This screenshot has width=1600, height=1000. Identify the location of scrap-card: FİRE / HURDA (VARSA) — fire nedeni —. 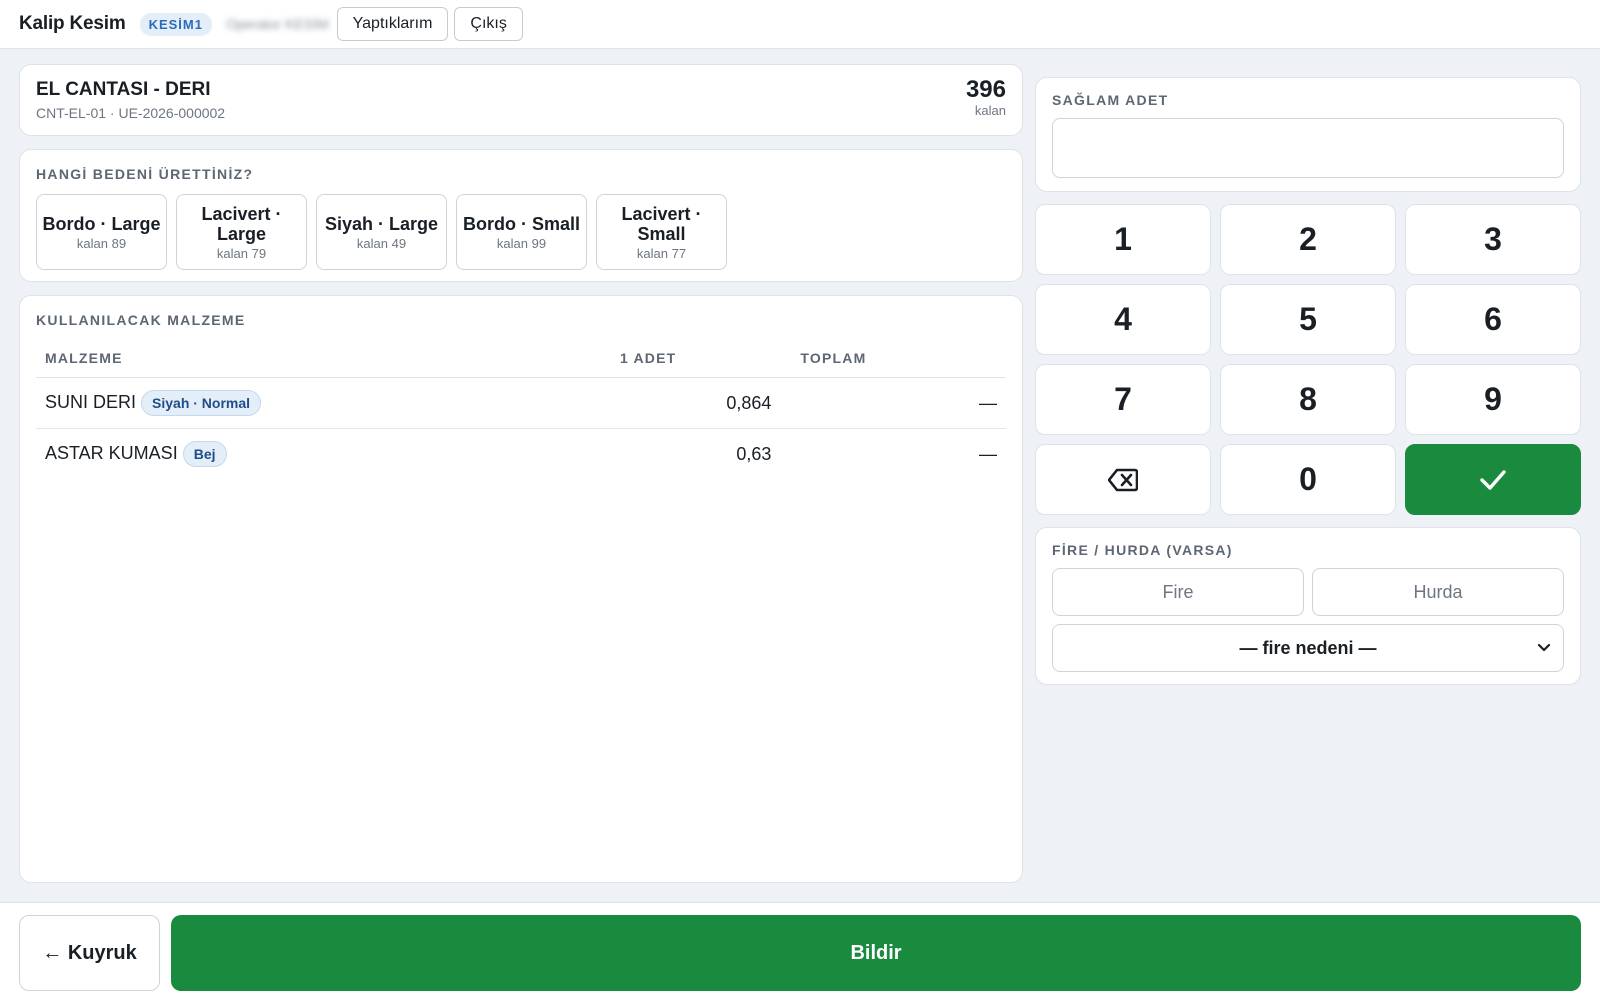
(1308, 606).